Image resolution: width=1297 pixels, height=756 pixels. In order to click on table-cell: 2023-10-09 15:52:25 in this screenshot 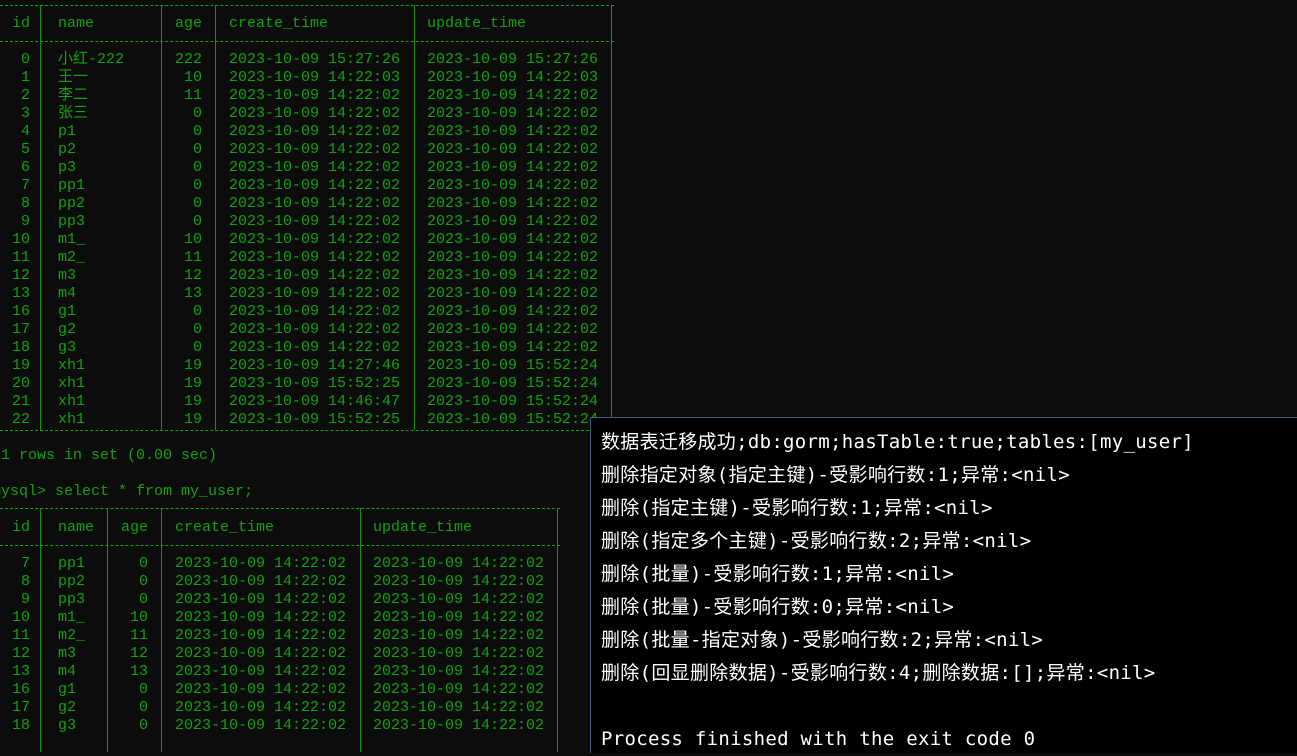, I will do `click(315, 419)`.